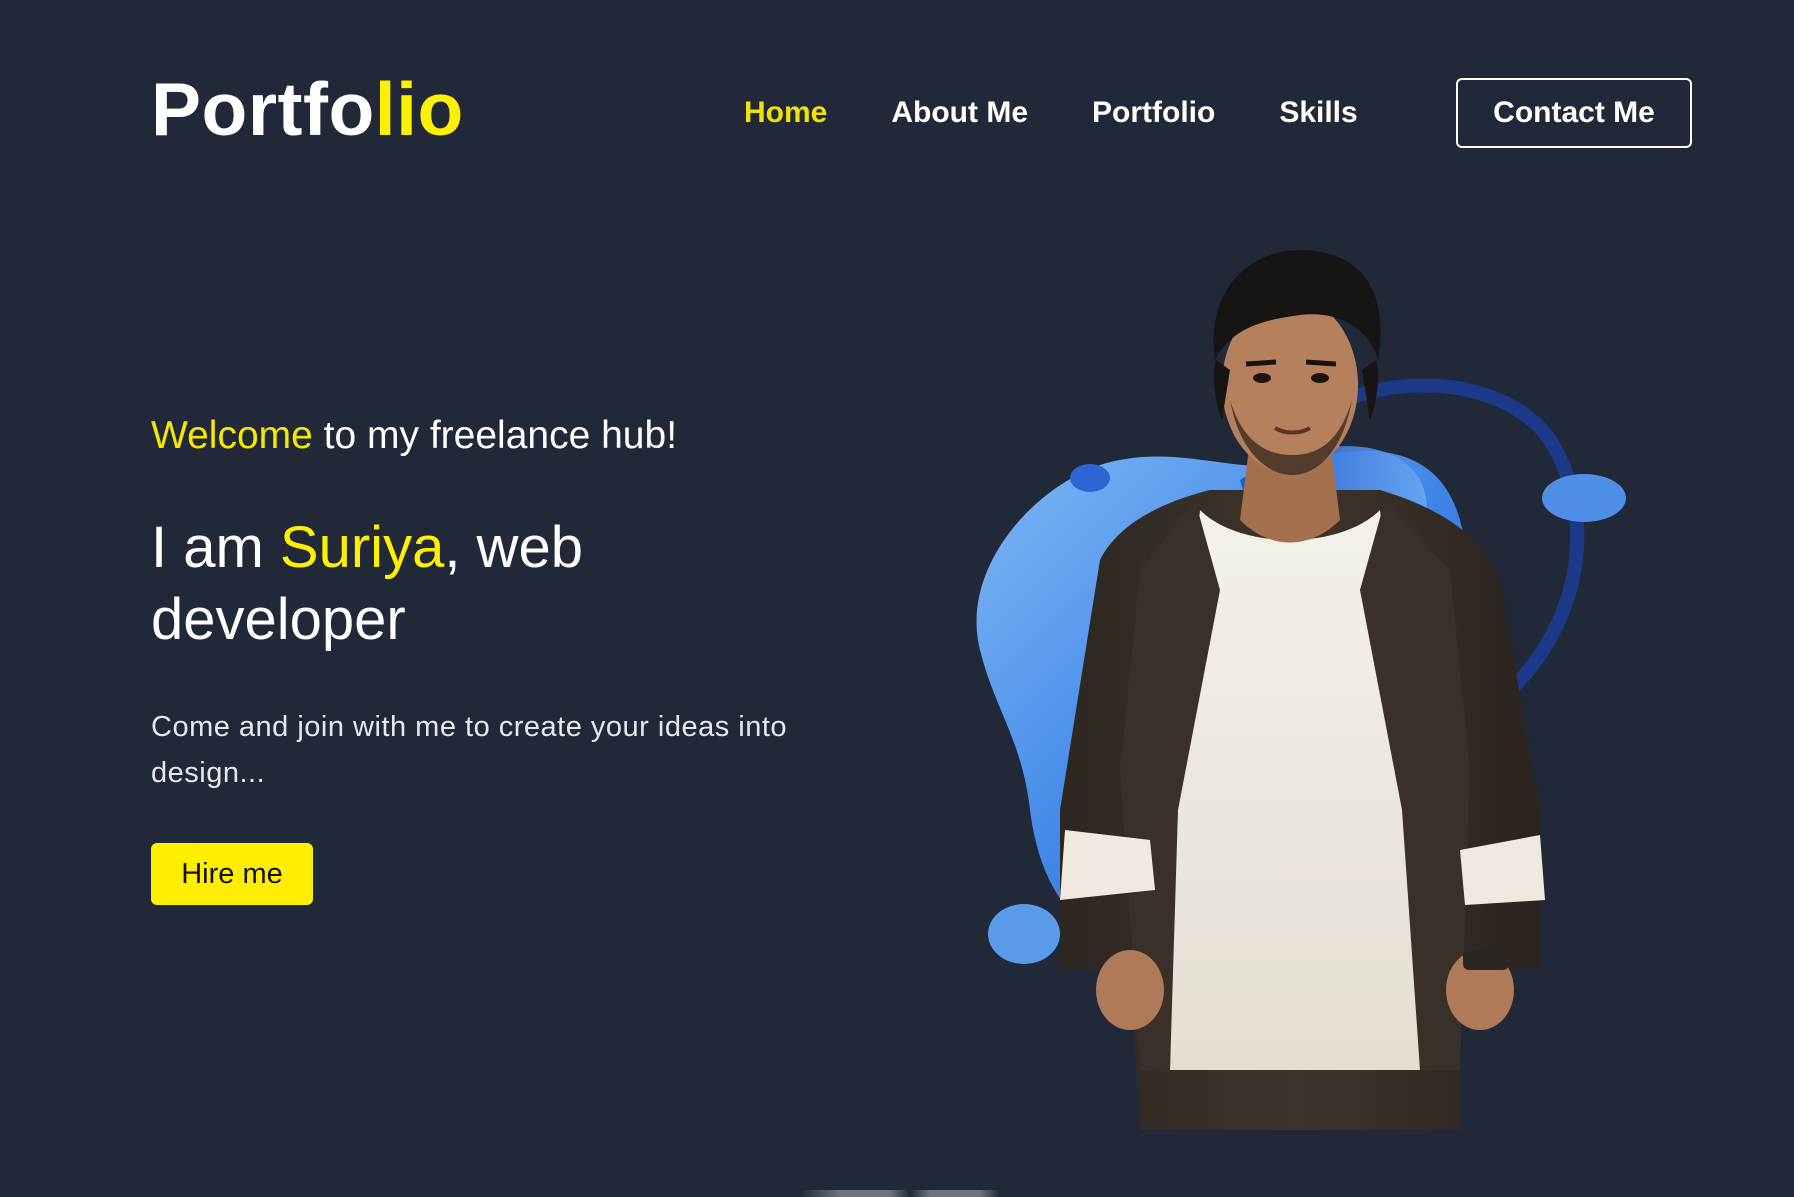 Image resolution: width=1794 pixels, height=1197 pixels. What do you see at coordinates (959, 113) in the screenshot?
I see `nav-about-link: About Me` at bounding box center [959, 113].